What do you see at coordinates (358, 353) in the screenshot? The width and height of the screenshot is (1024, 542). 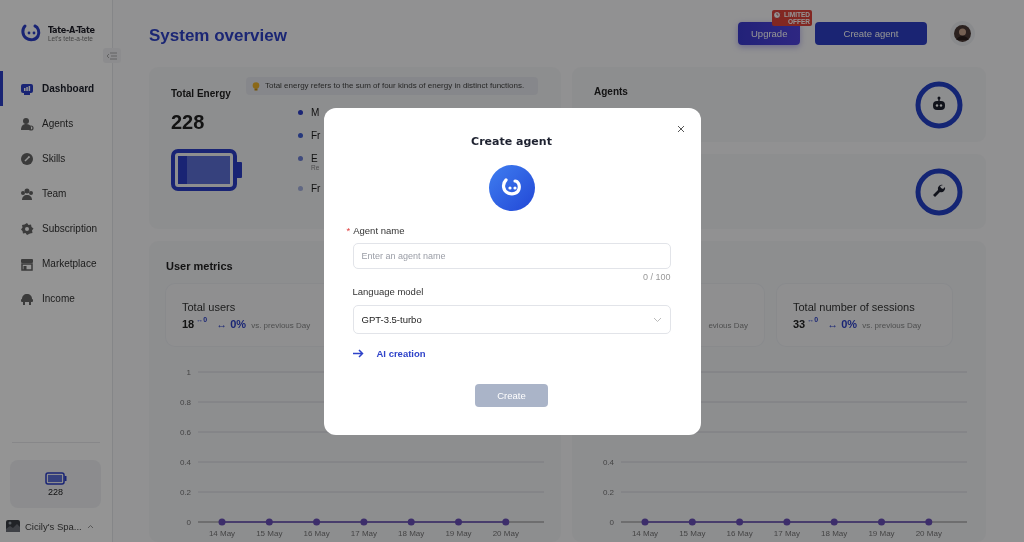 I see `arrow-right-icon` at bounding box center [358, 353].